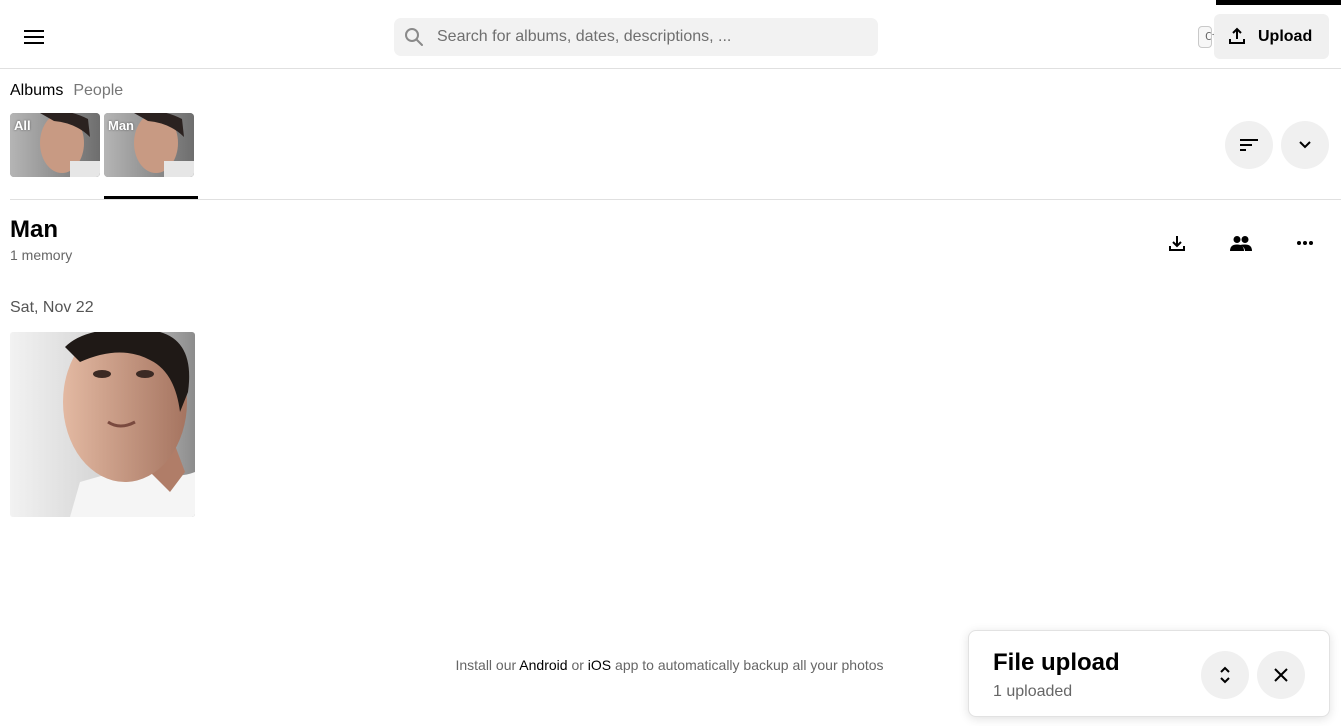 Image resolution: width=1341 pixels, height=726 pixels. Describe the element at coordinates (599, 665) in the screenshot. I see `ios-link: iOS` at that location.